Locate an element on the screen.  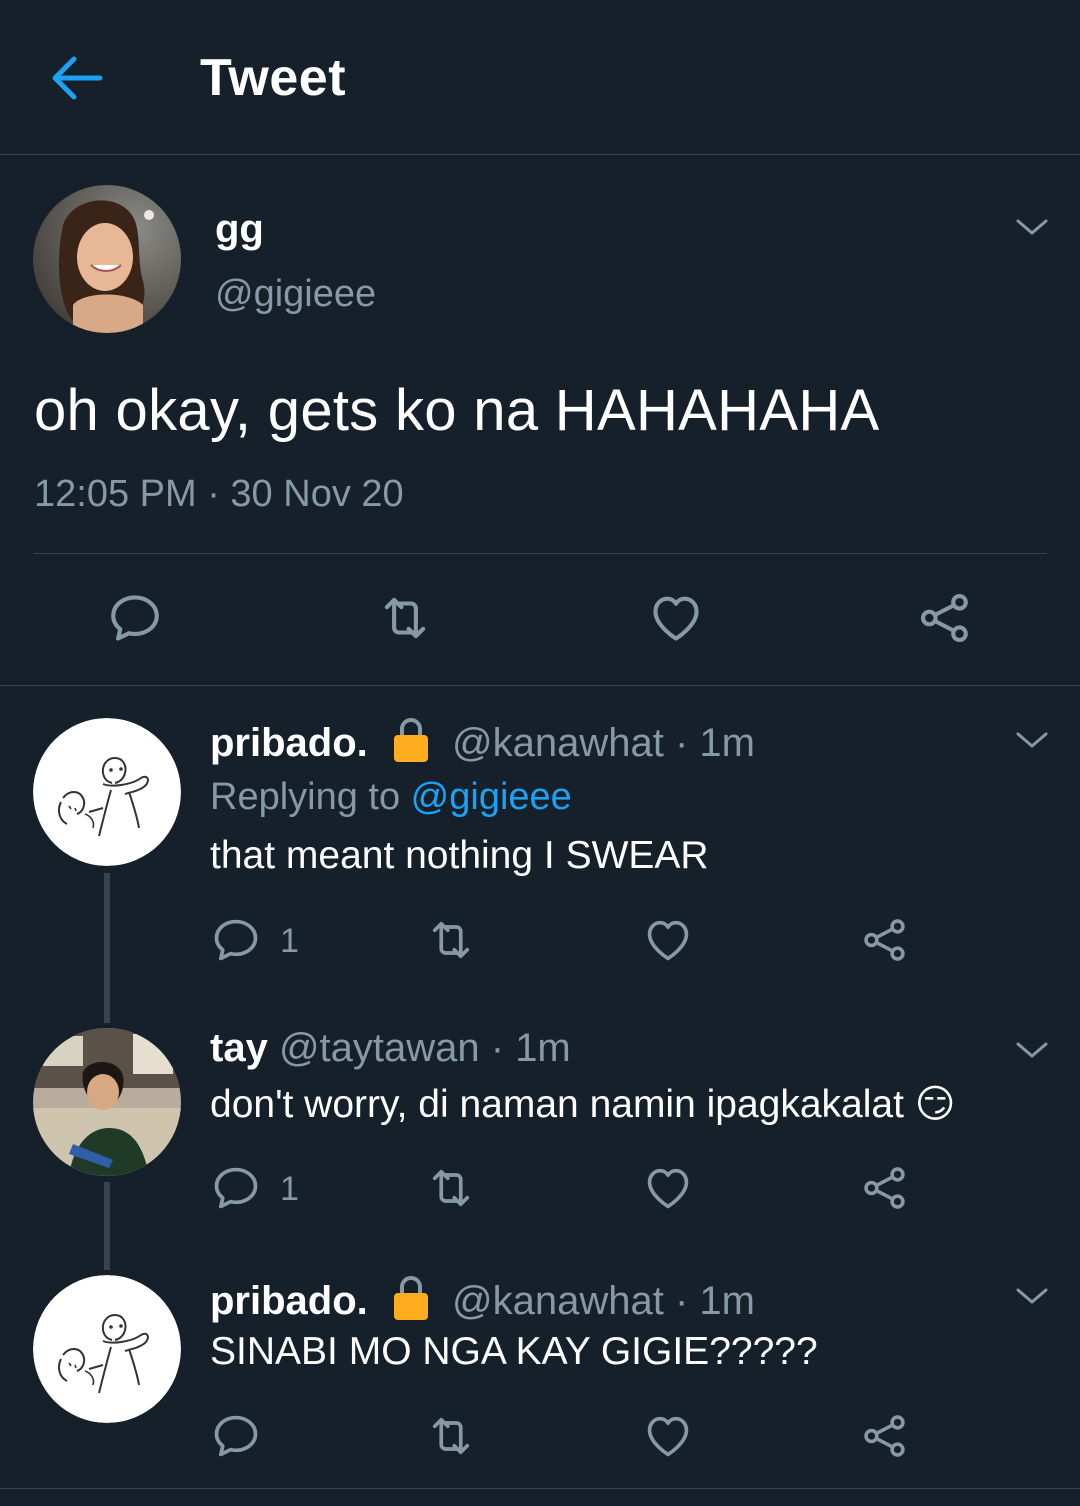
tweet-text: that meant nothing I SWEAR is located at coordinates (459, 855).